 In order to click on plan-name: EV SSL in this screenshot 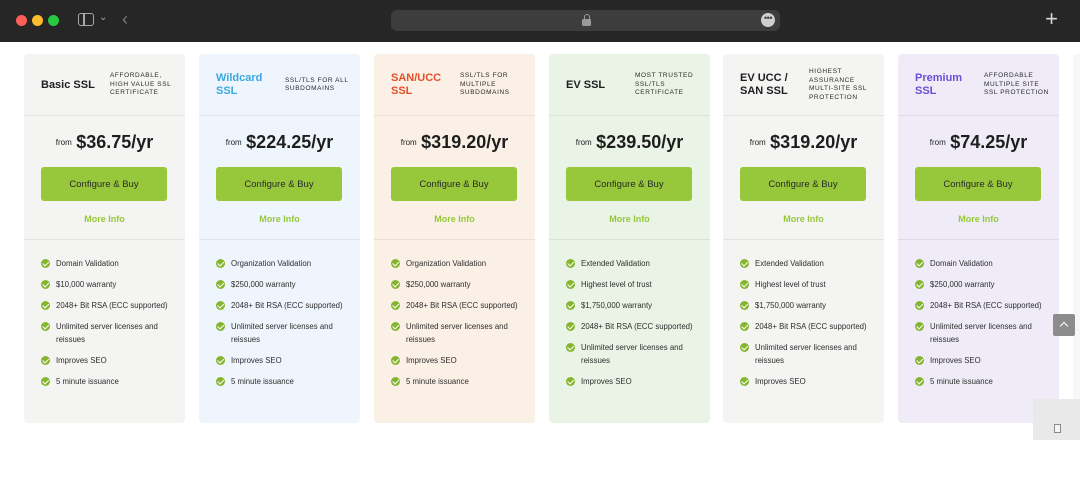, I will do `click(586, 84)`.